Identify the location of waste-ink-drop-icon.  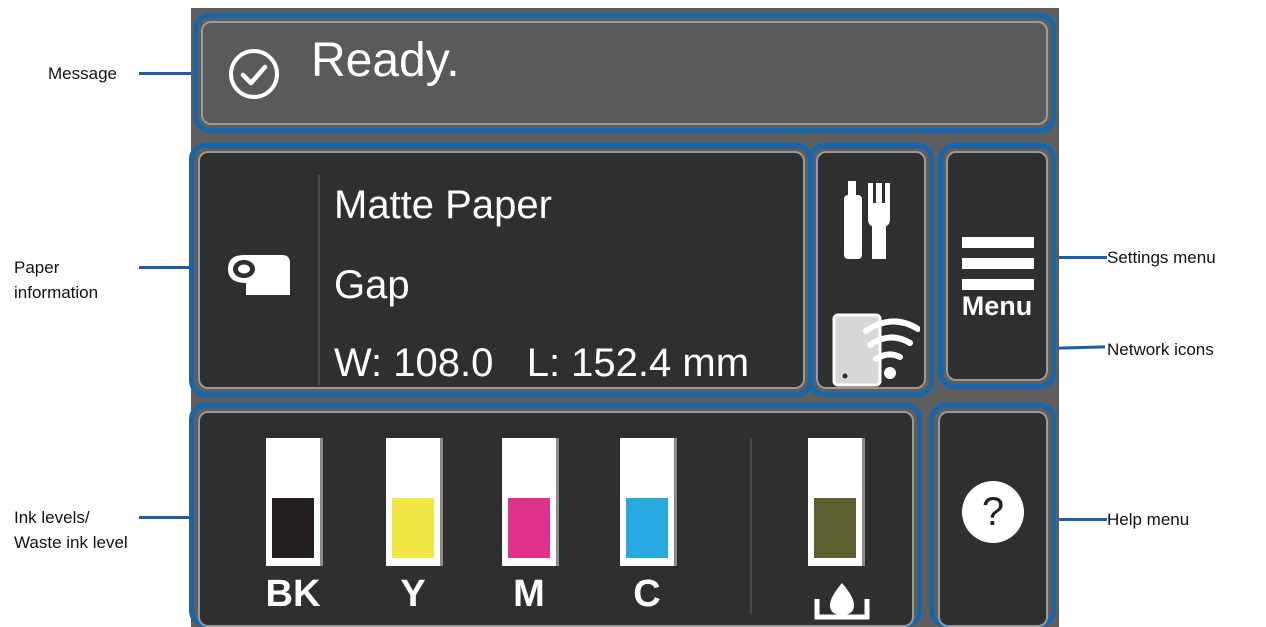
(842, 601).